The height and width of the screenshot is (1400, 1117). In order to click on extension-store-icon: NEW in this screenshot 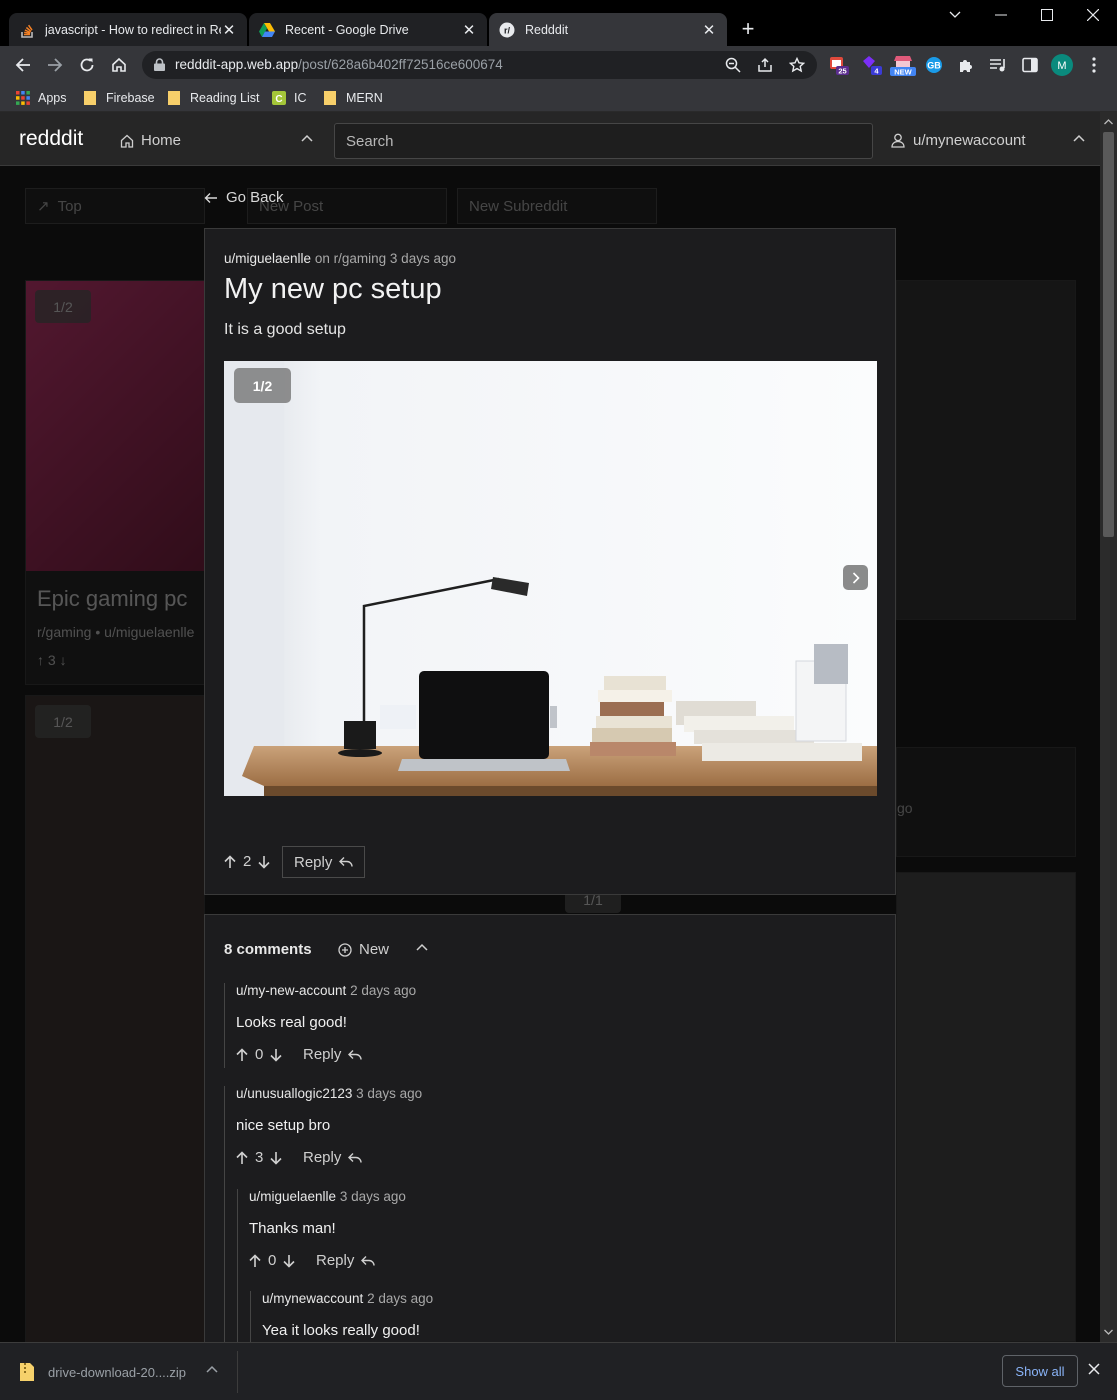, I will do `click(903, 65)`.